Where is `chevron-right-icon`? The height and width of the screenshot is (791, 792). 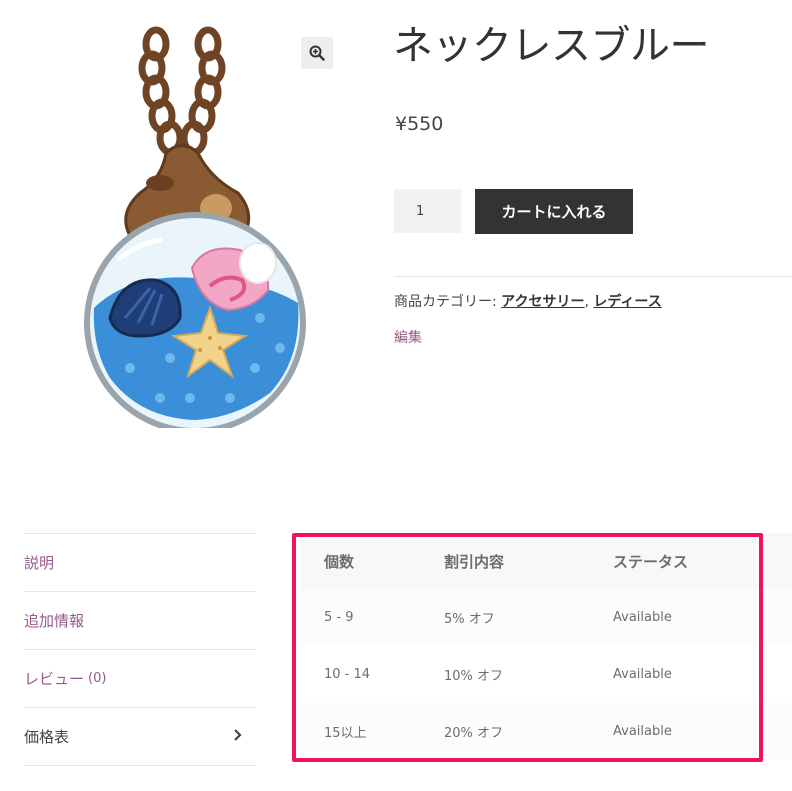
chevron-right-icon is located at coordinates (238, 735).